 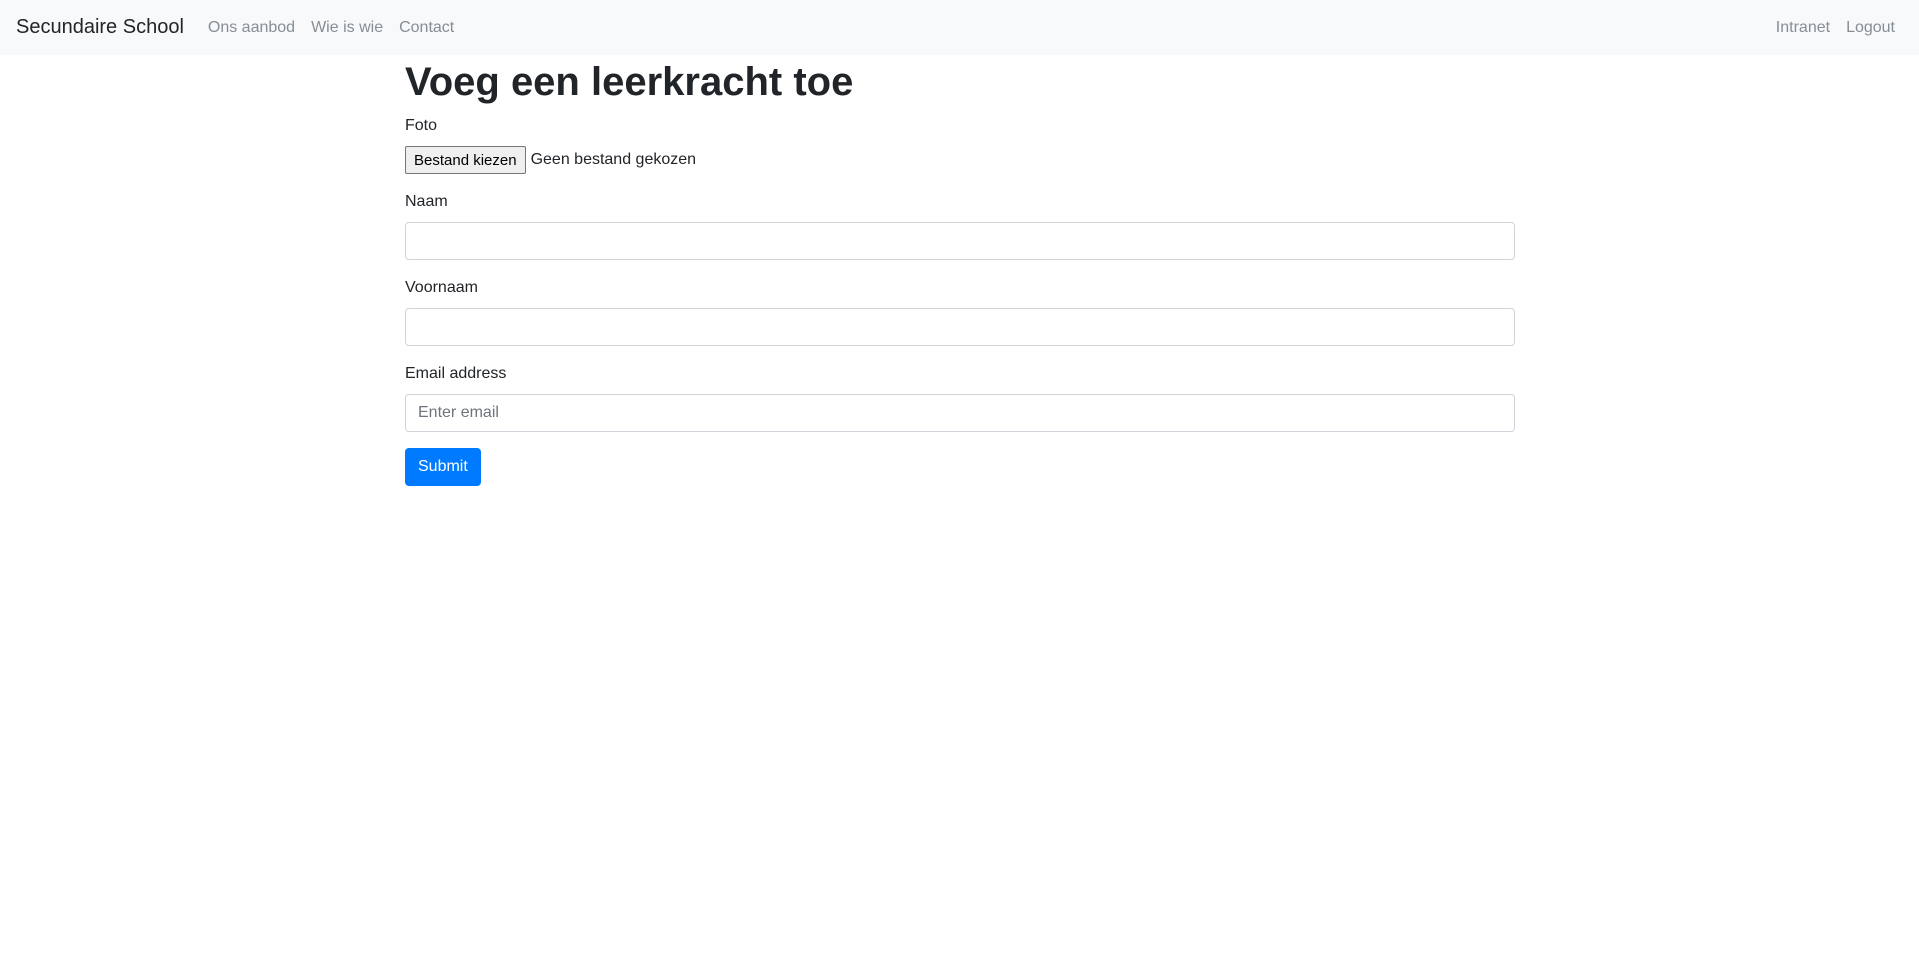 I want to click on voornaam-input, so click(x=960, y=327).